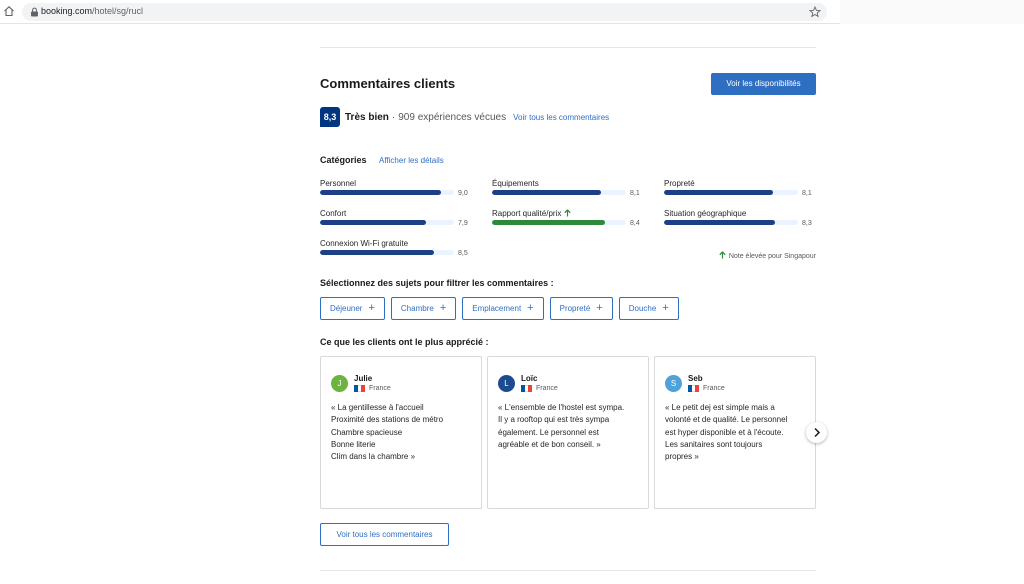 The image size is (1024, 584). What do you see at coordinates (343, 160) in the screenshot?
I see `categories-title: Catégories` at bounding box center [343, 160].